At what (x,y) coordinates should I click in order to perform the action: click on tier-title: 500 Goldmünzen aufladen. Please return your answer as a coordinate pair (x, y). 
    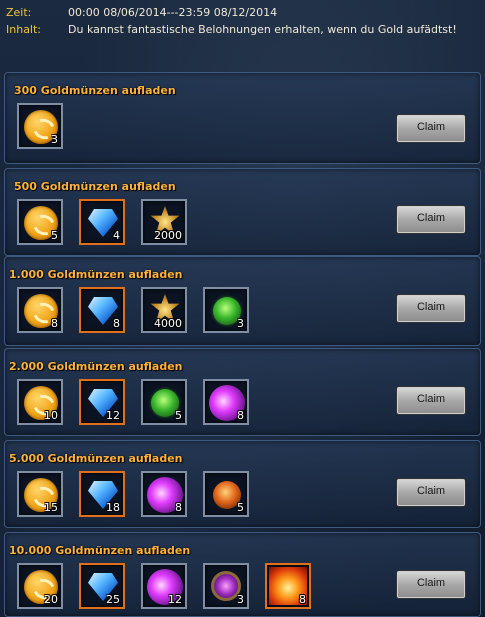
    Looking at the image, I should click on (95, 186).